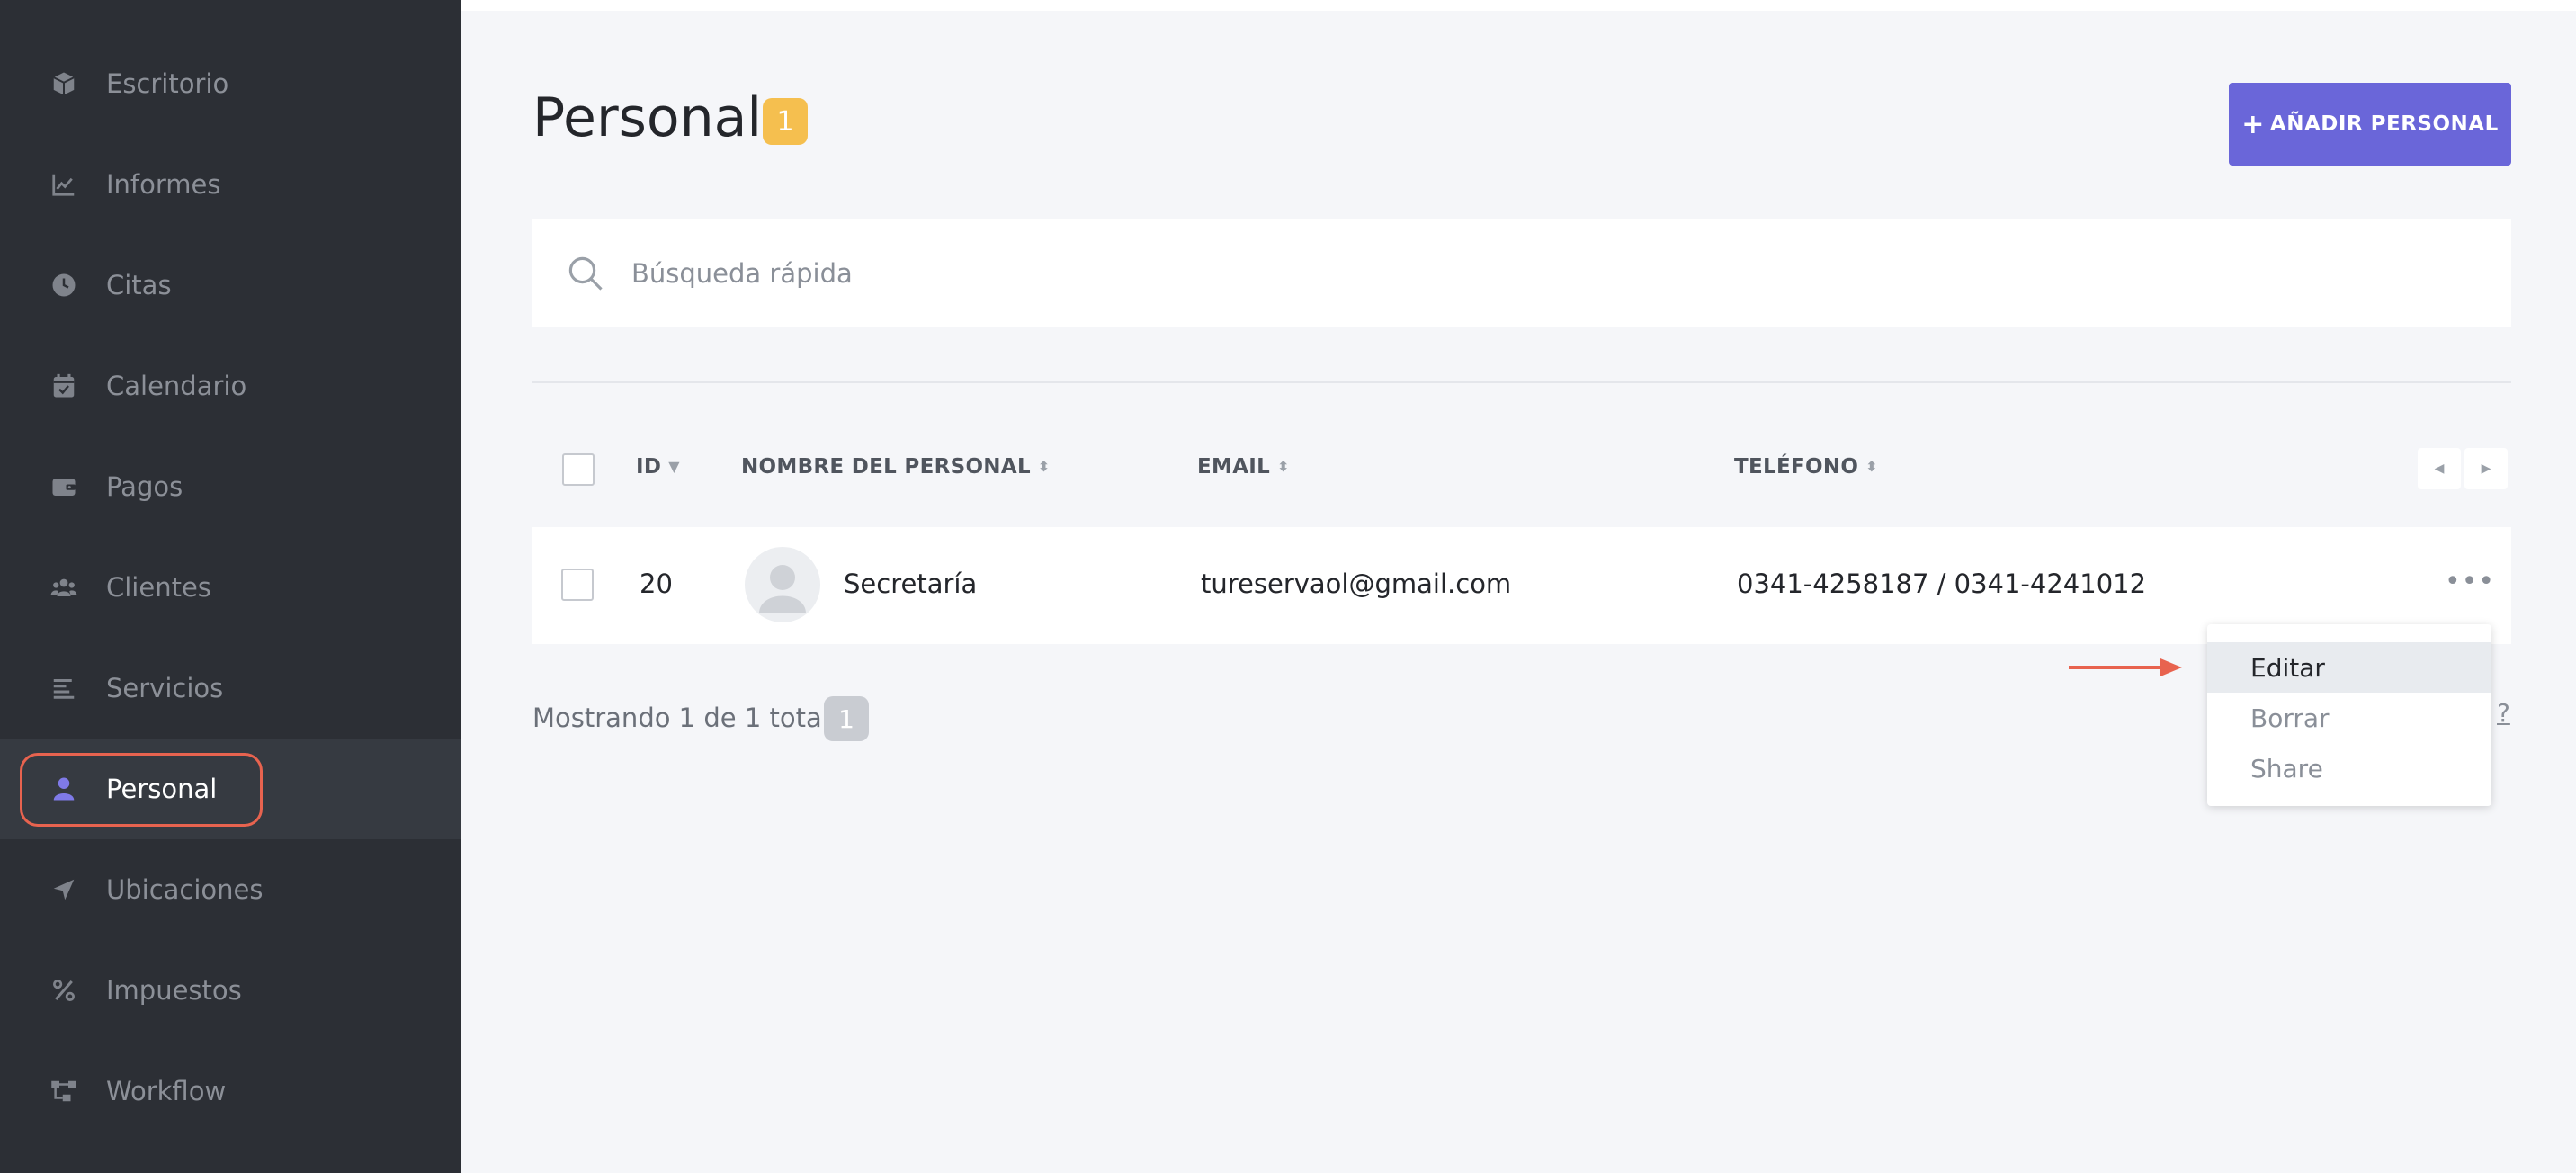  What do you see at coordinates (782, 584) in the screenshot?
I see `avatar` at bounding box center [782, 584].